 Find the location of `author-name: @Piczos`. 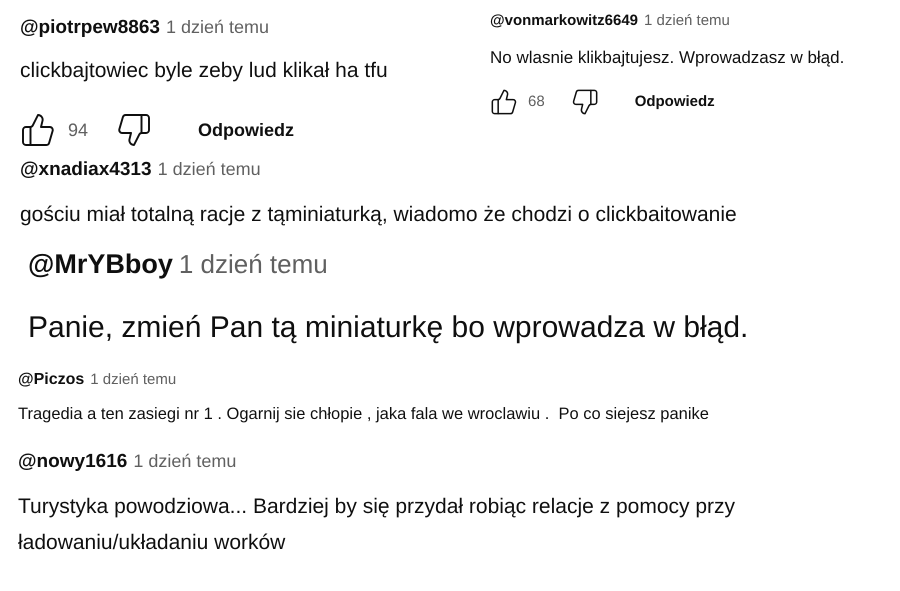

author-name: @Piczos is located at coordinates (51, 380).